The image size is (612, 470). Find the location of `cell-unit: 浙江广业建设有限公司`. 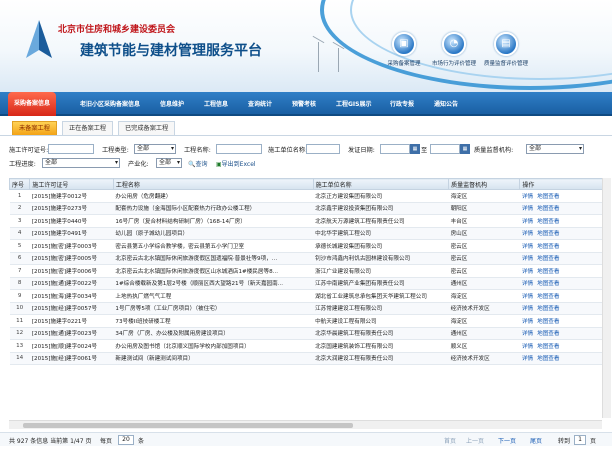

cell-unit: 浙江广业建设有限公司 is located at coordinates (381, 271).